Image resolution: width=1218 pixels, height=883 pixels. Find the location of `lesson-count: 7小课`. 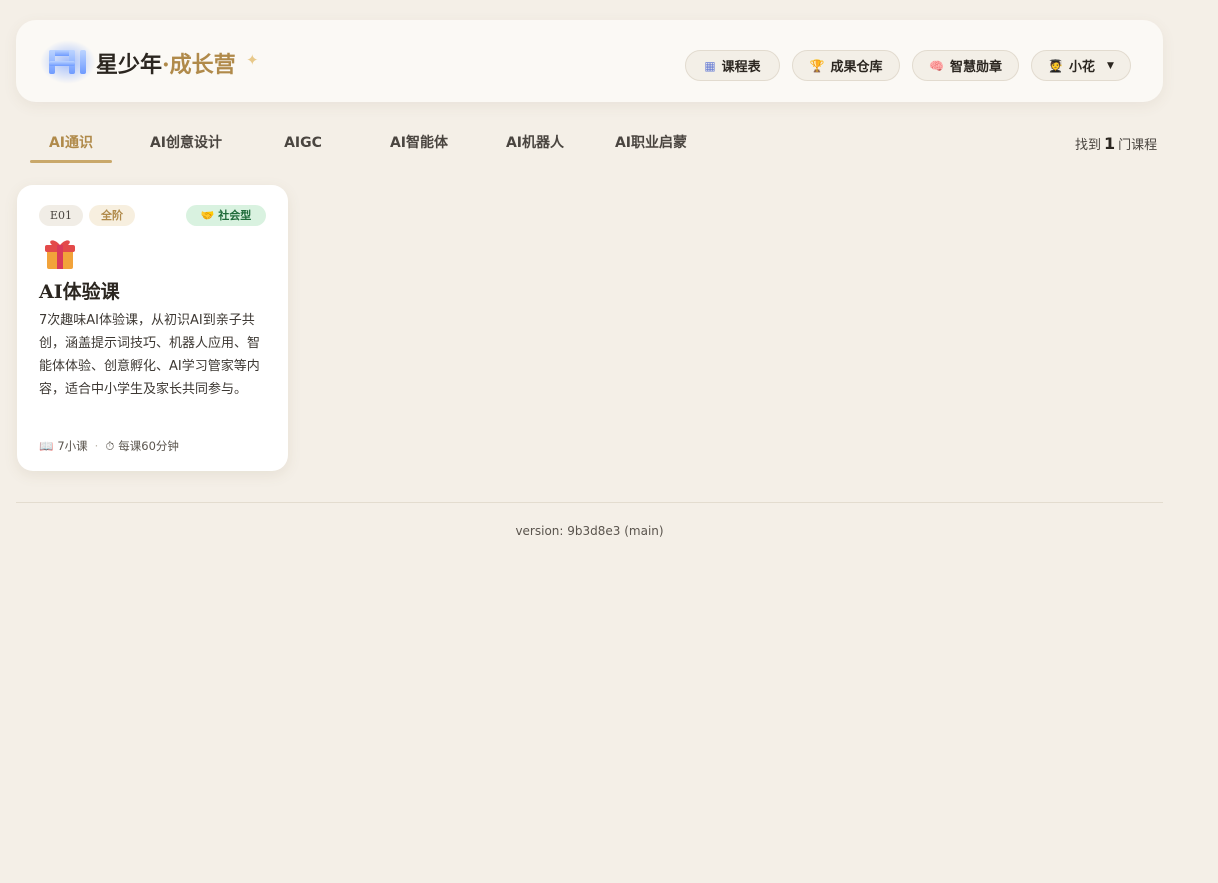

lesson-count: 7小课 is located at coordinates (72, 446).